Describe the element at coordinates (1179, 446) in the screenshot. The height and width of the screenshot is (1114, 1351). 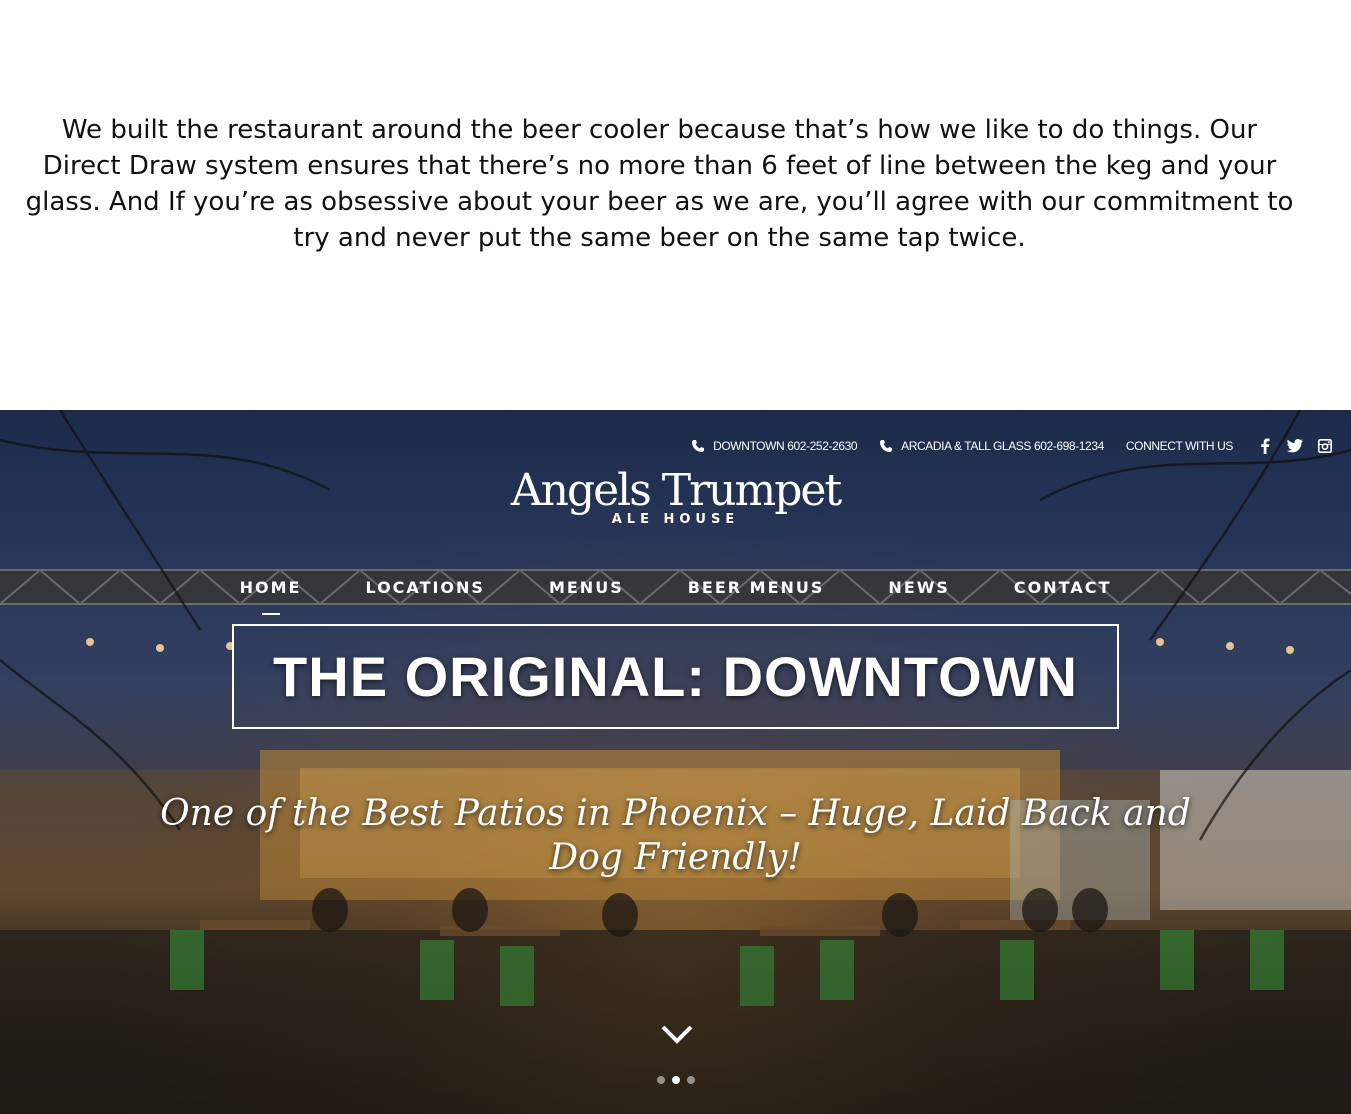
I see `connect-label: CONNECT WITH US` at that location.